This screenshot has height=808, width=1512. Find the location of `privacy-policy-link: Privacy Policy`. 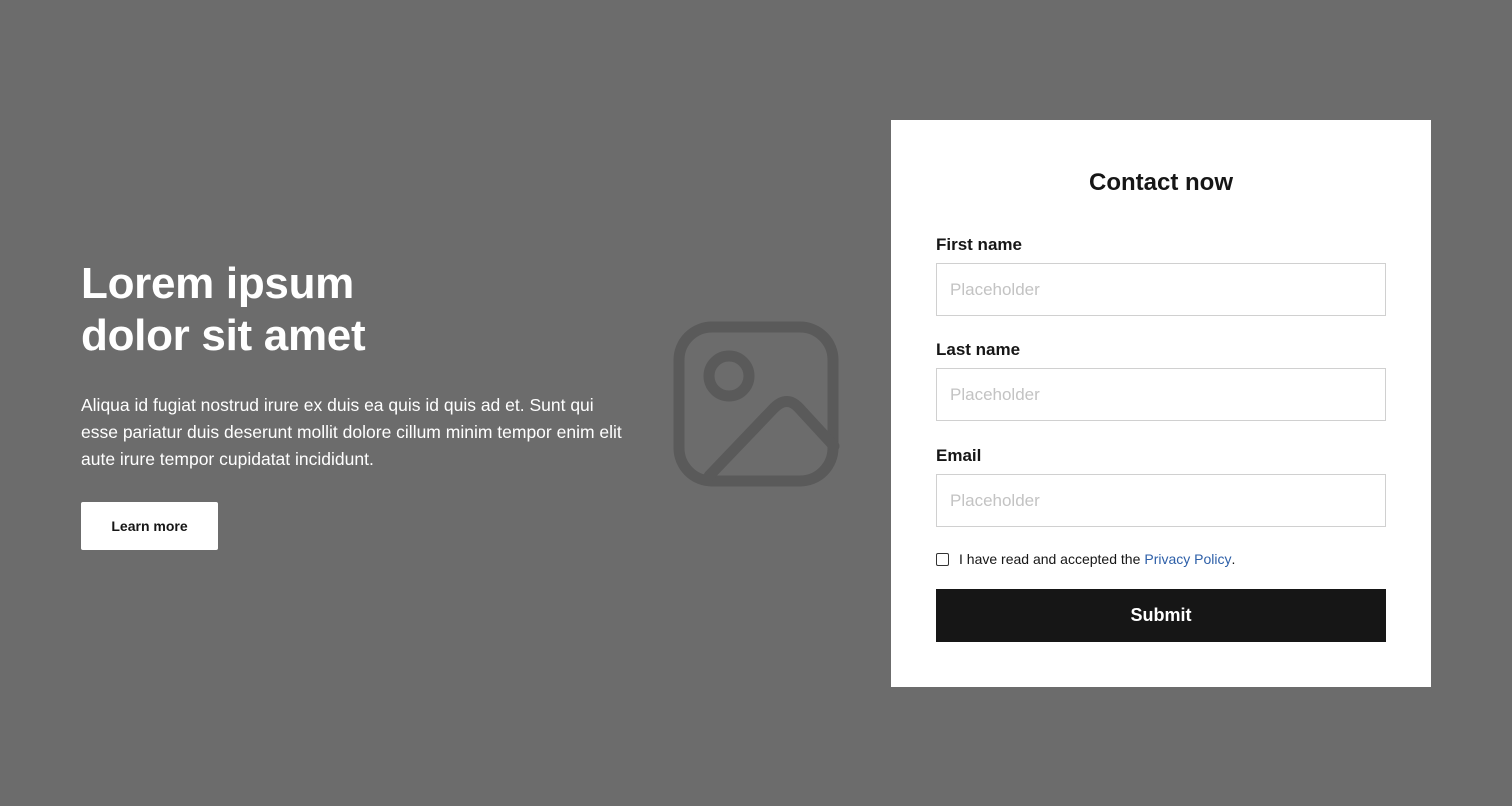

privacy-policy-link: Privacy Policy is located at coordinates (1187, 559).